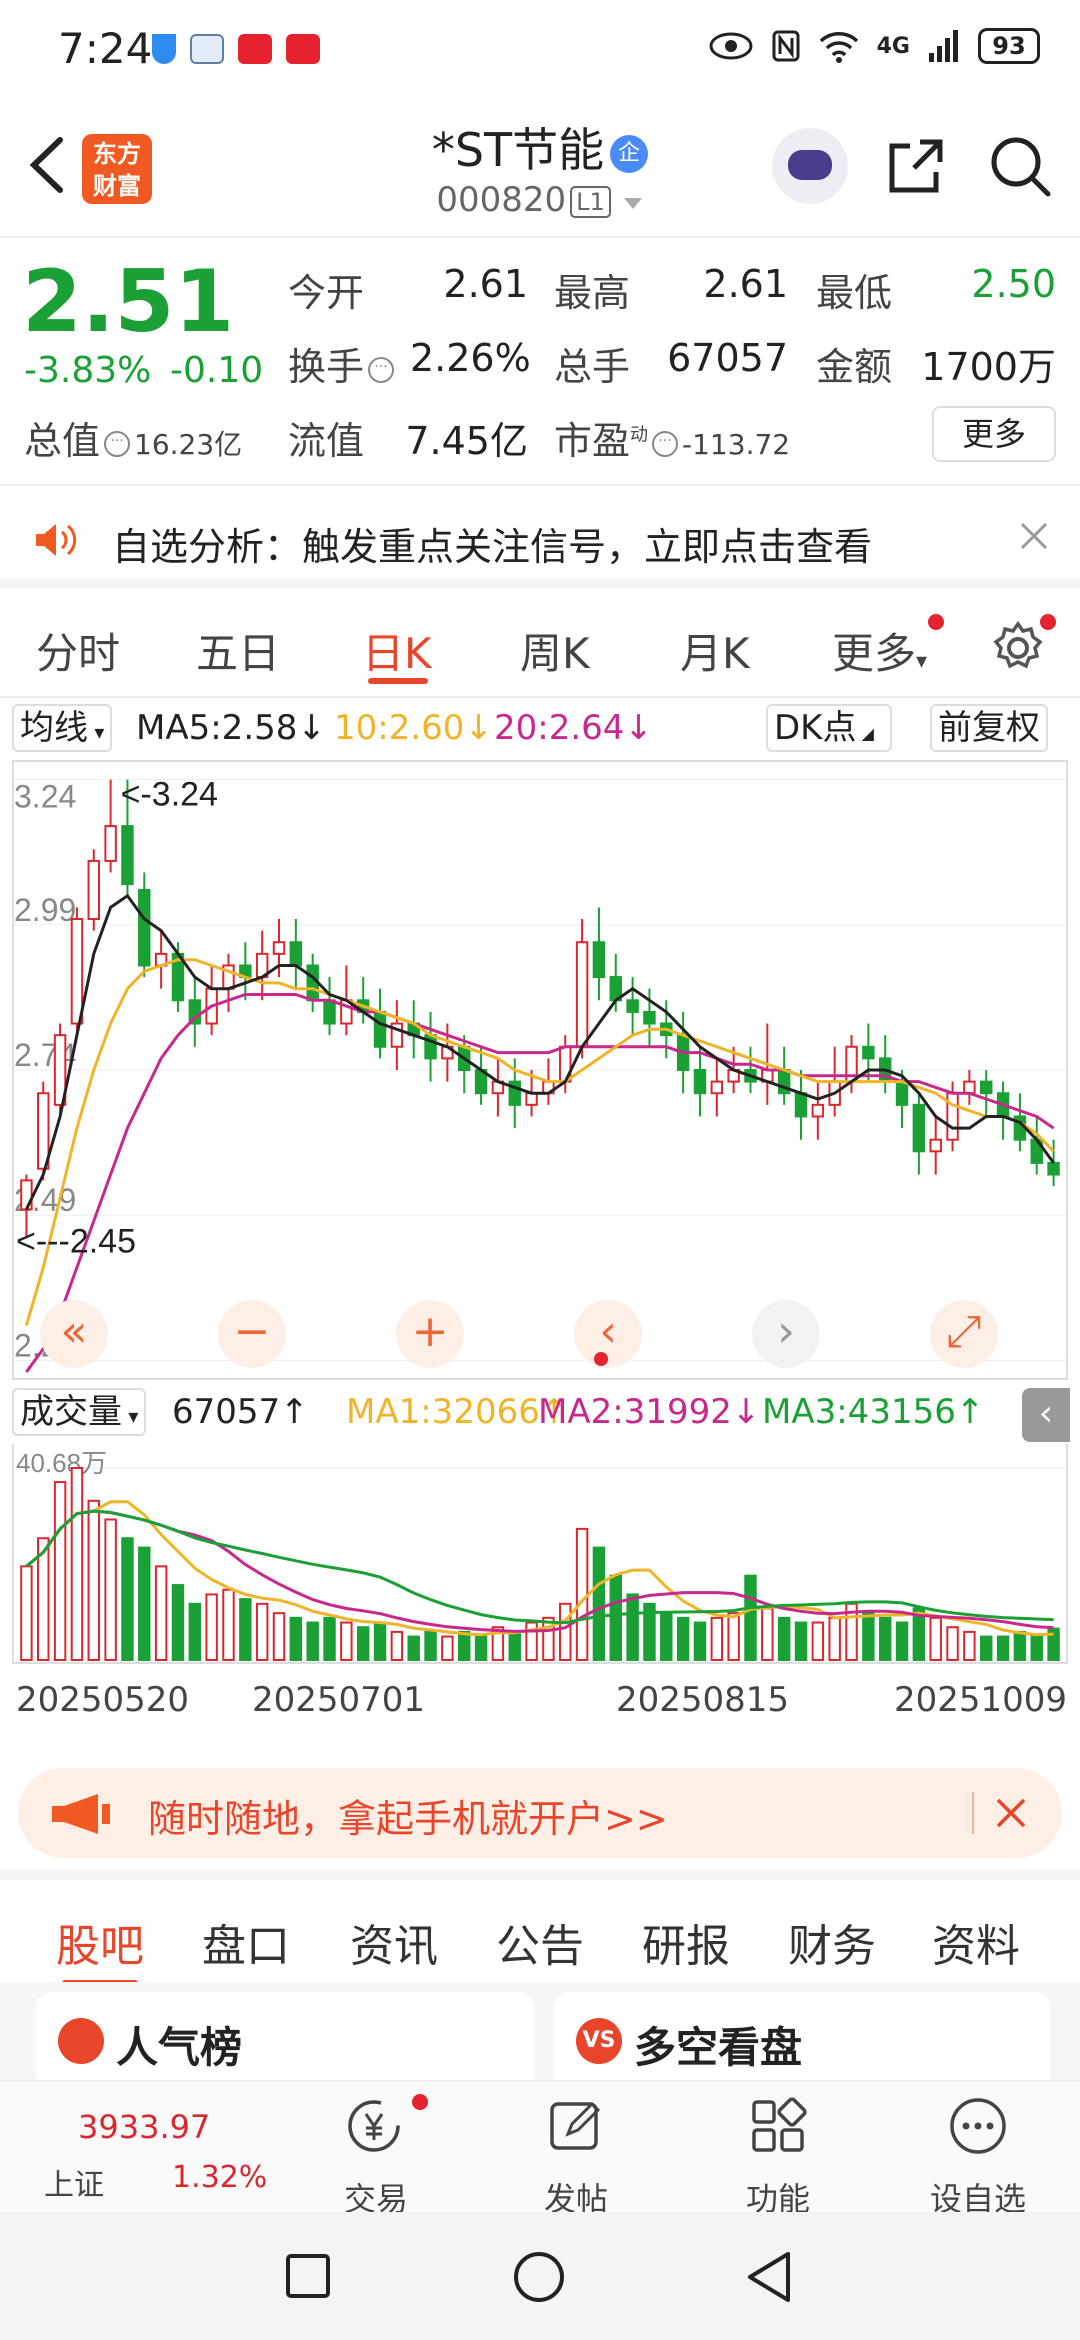  I want to click on more-red-dot, so click(936, 622).